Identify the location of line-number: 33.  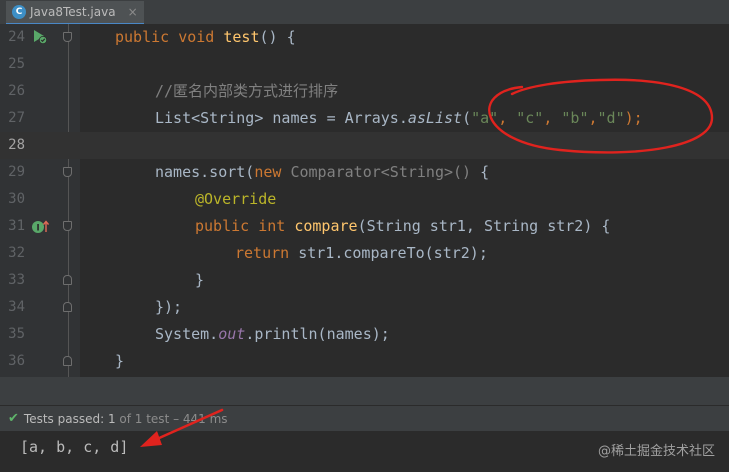
(16, 280).